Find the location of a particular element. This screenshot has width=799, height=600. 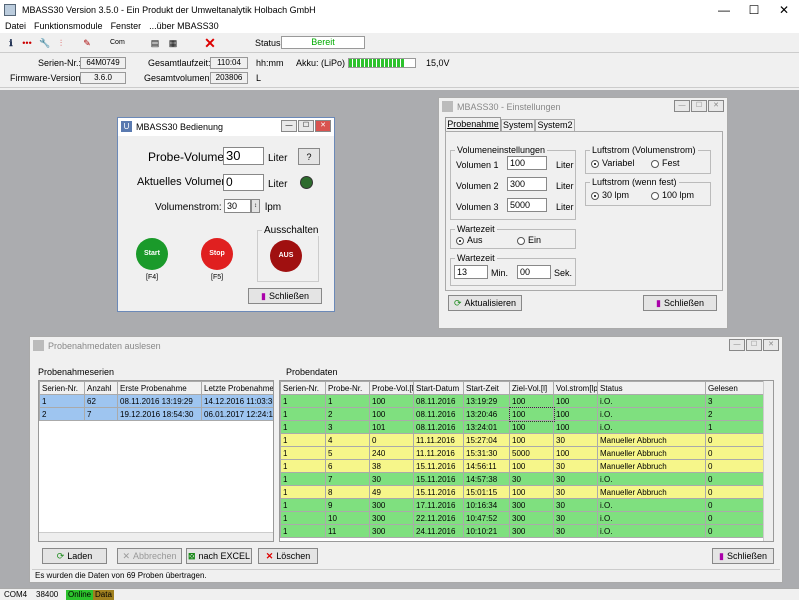

menu-funktionsmodule: Funktionsmodule is located at coordinates (68, 26).